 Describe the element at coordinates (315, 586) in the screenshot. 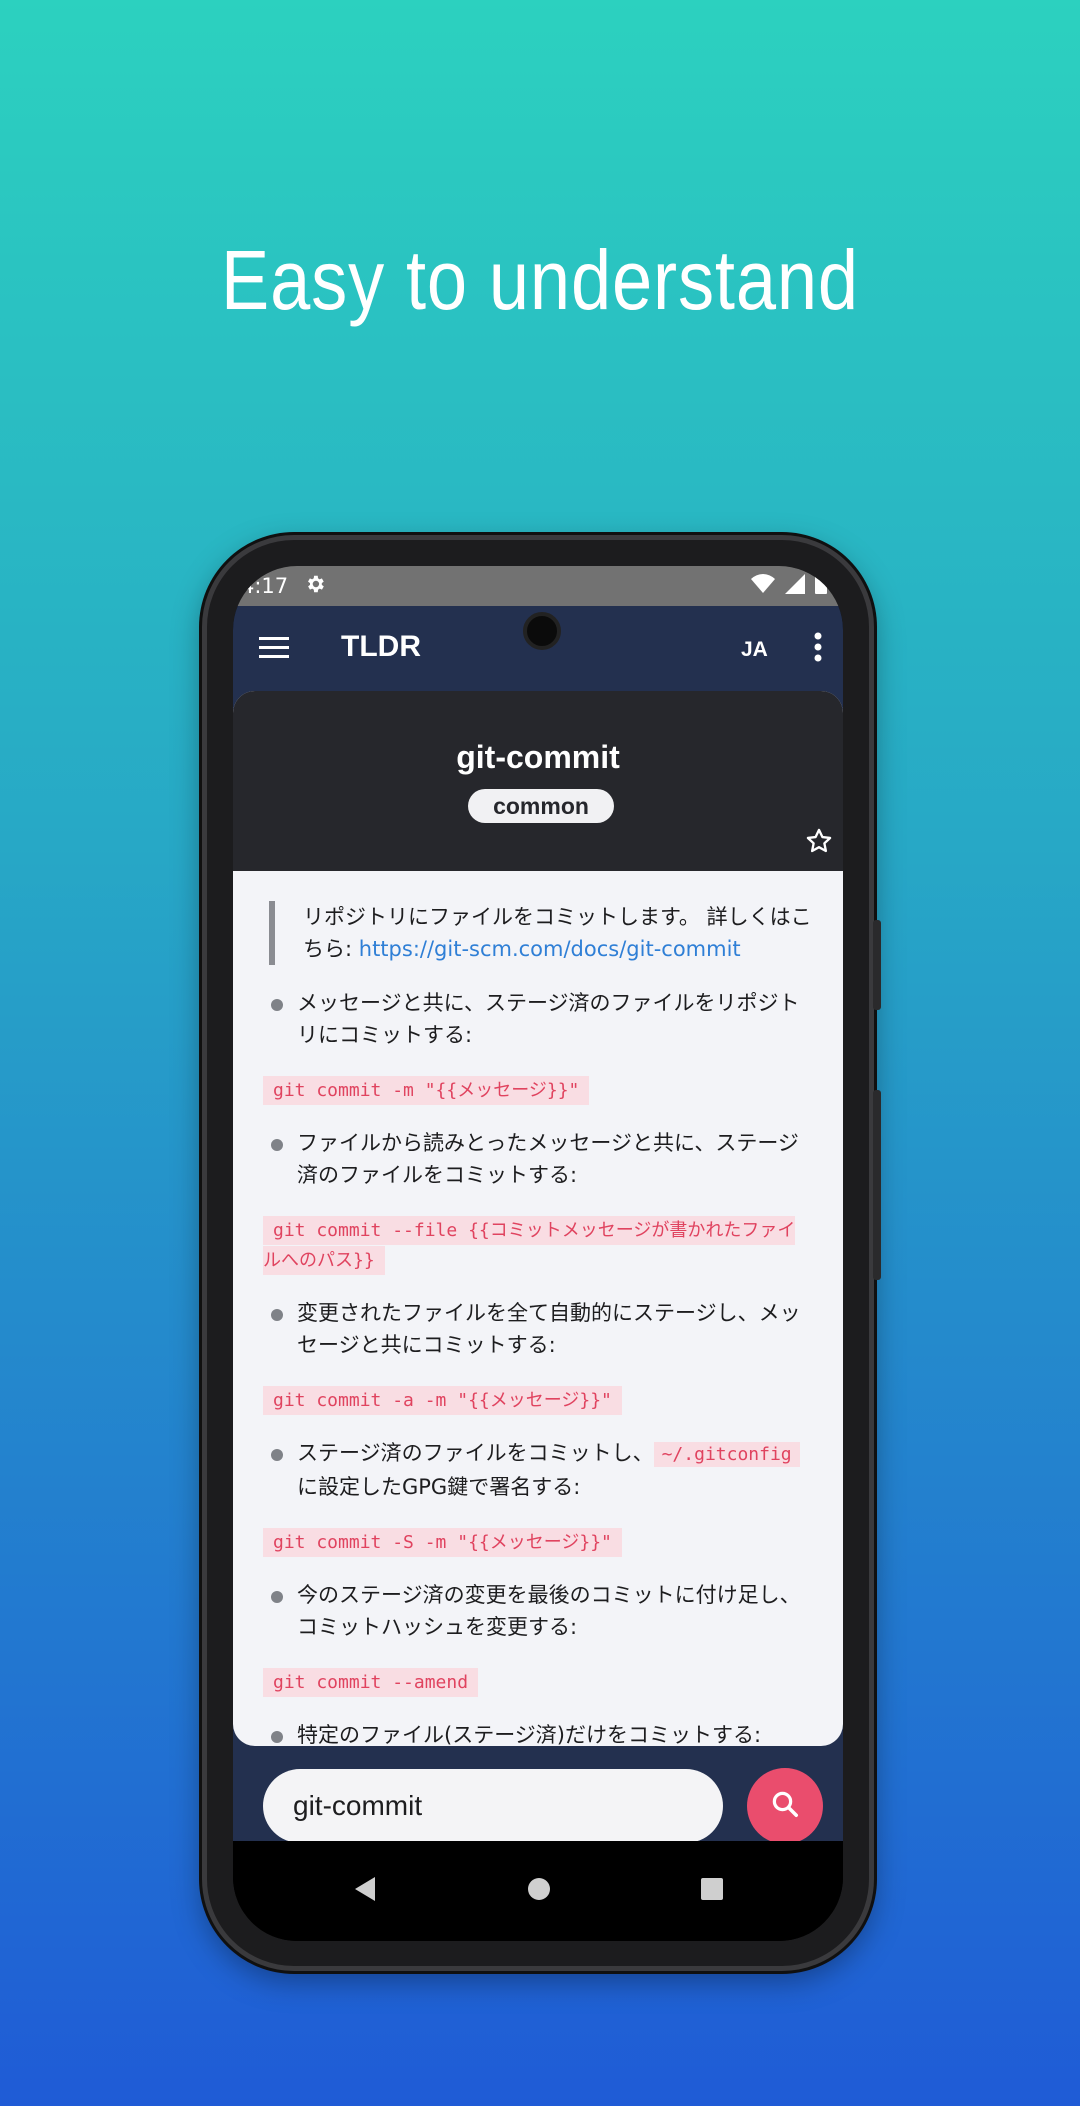

I see `gear-icon` at that location.